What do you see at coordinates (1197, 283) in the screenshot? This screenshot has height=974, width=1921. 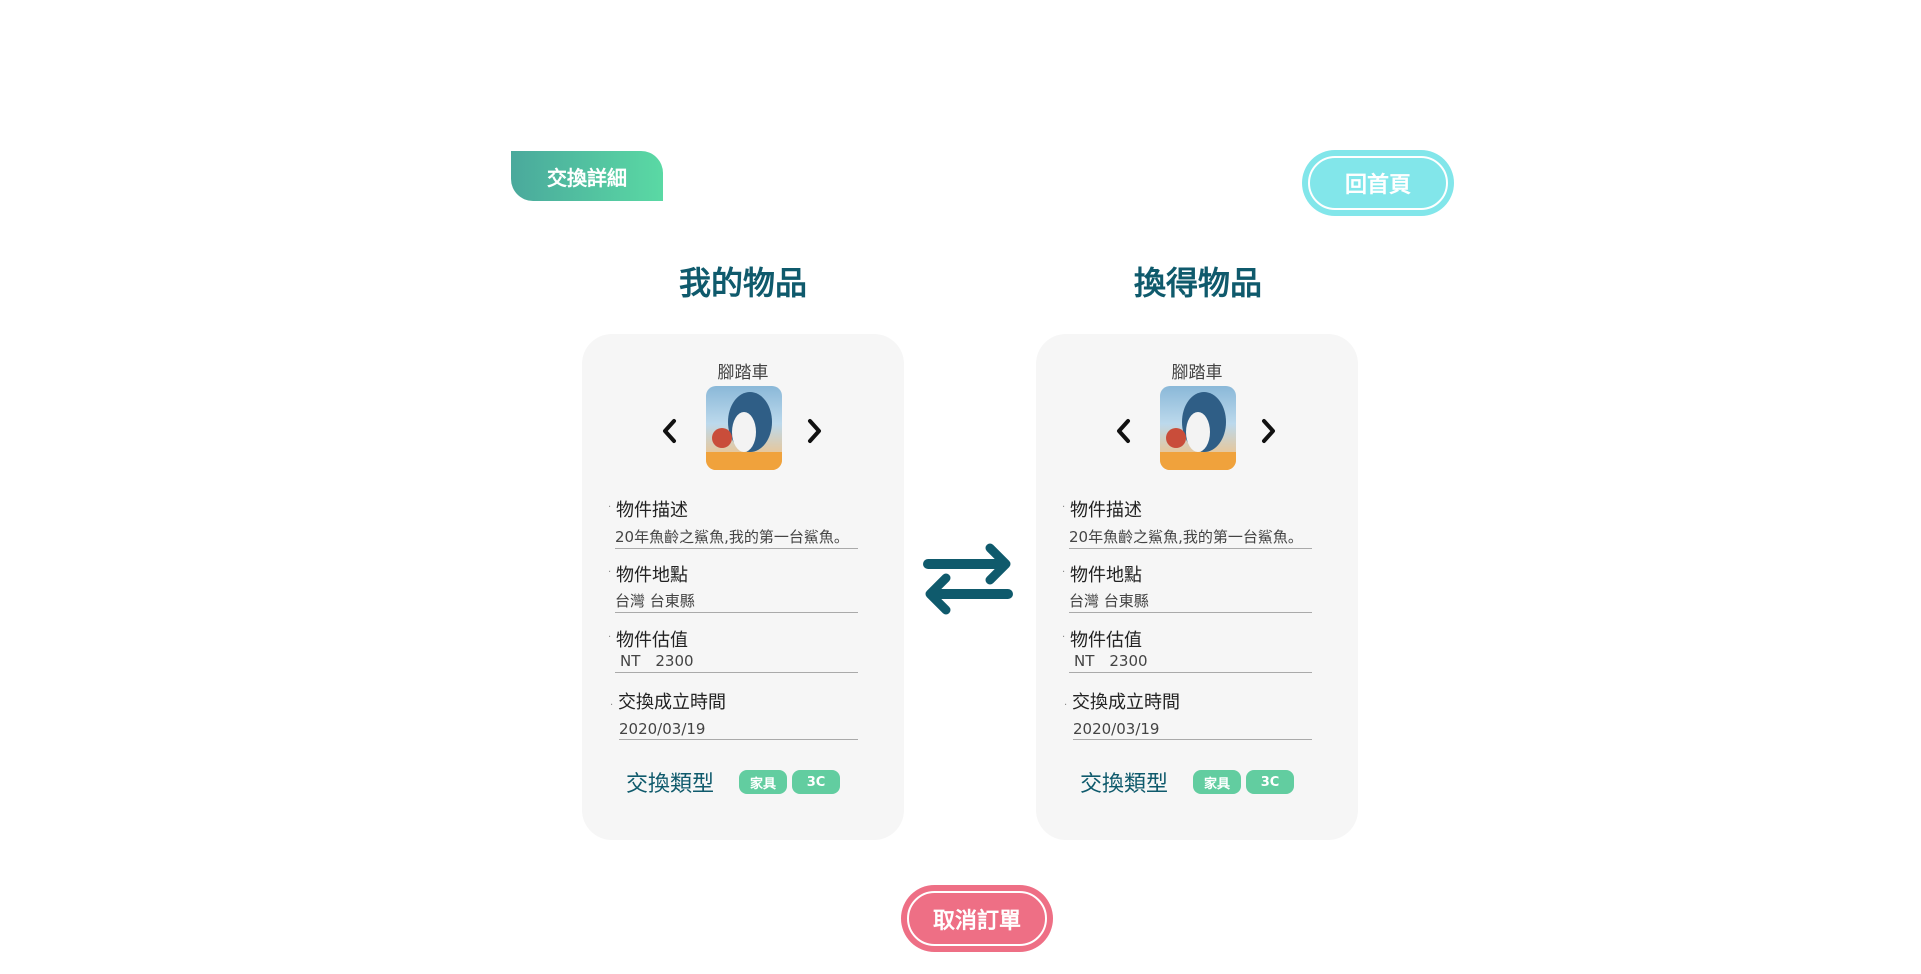 I see `received-item-title: 換得物品` at bounding box center [1197, 283].